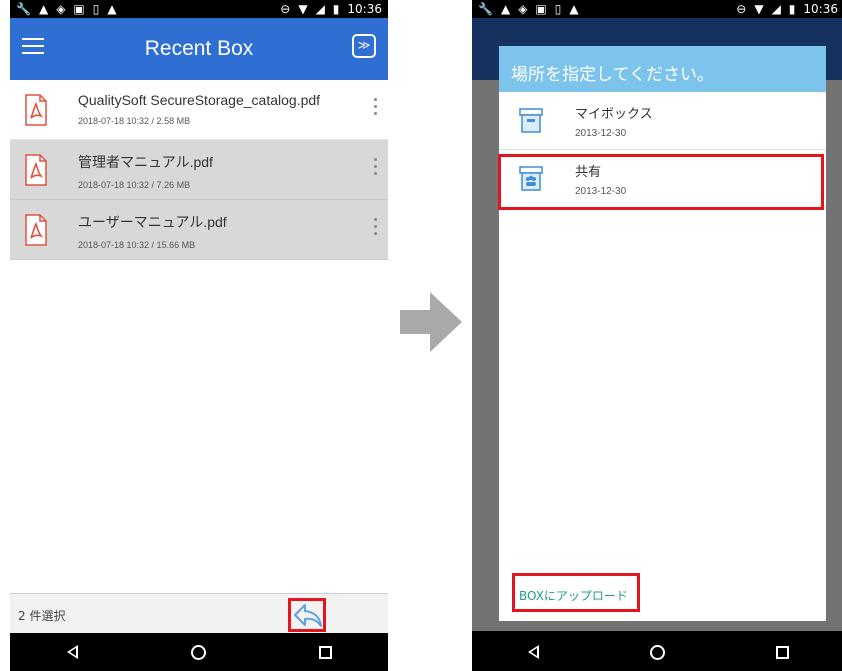  I want to click on file-name: QualitySoft SecureStorage_catalog.pdf, so click(199, 100).